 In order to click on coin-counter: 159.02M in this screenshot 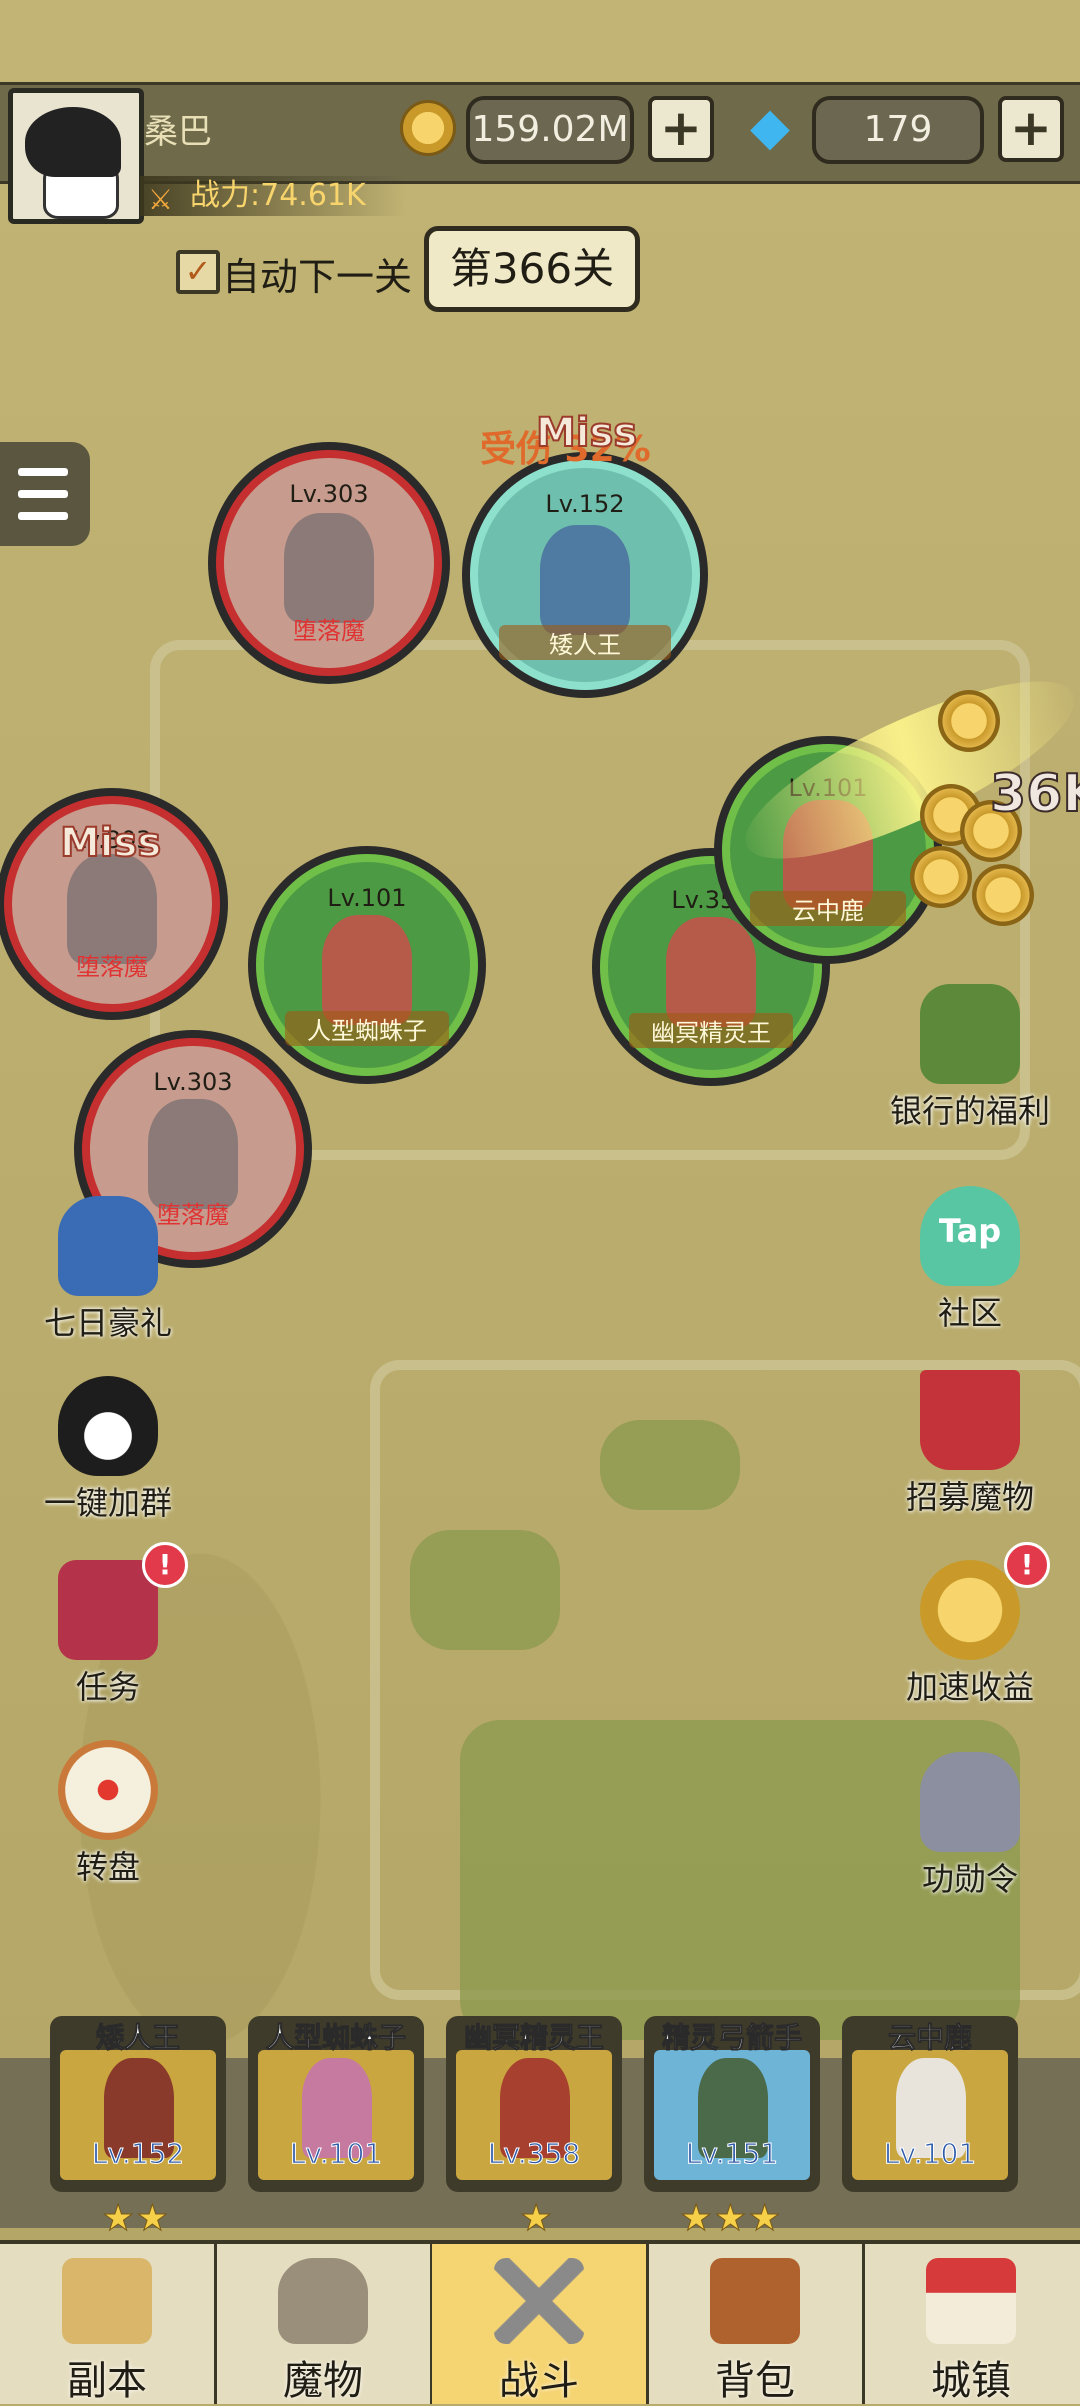, I will do `click(550, 130)`.